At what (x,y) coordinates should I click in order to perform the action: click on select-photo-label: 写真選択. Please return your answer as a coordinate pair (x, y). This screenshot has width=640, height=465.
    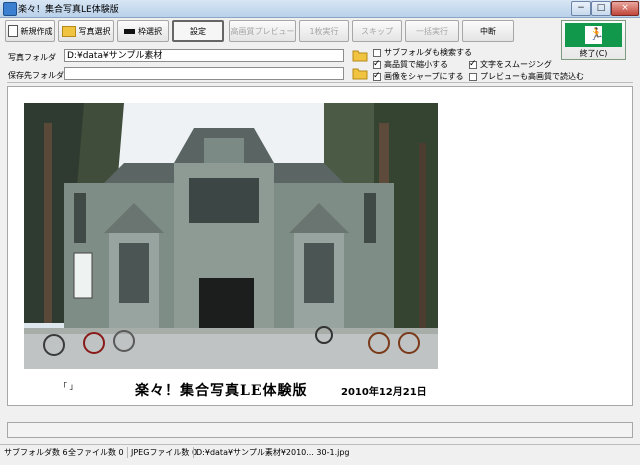
    Looking at the image, I should click on (94, 31).